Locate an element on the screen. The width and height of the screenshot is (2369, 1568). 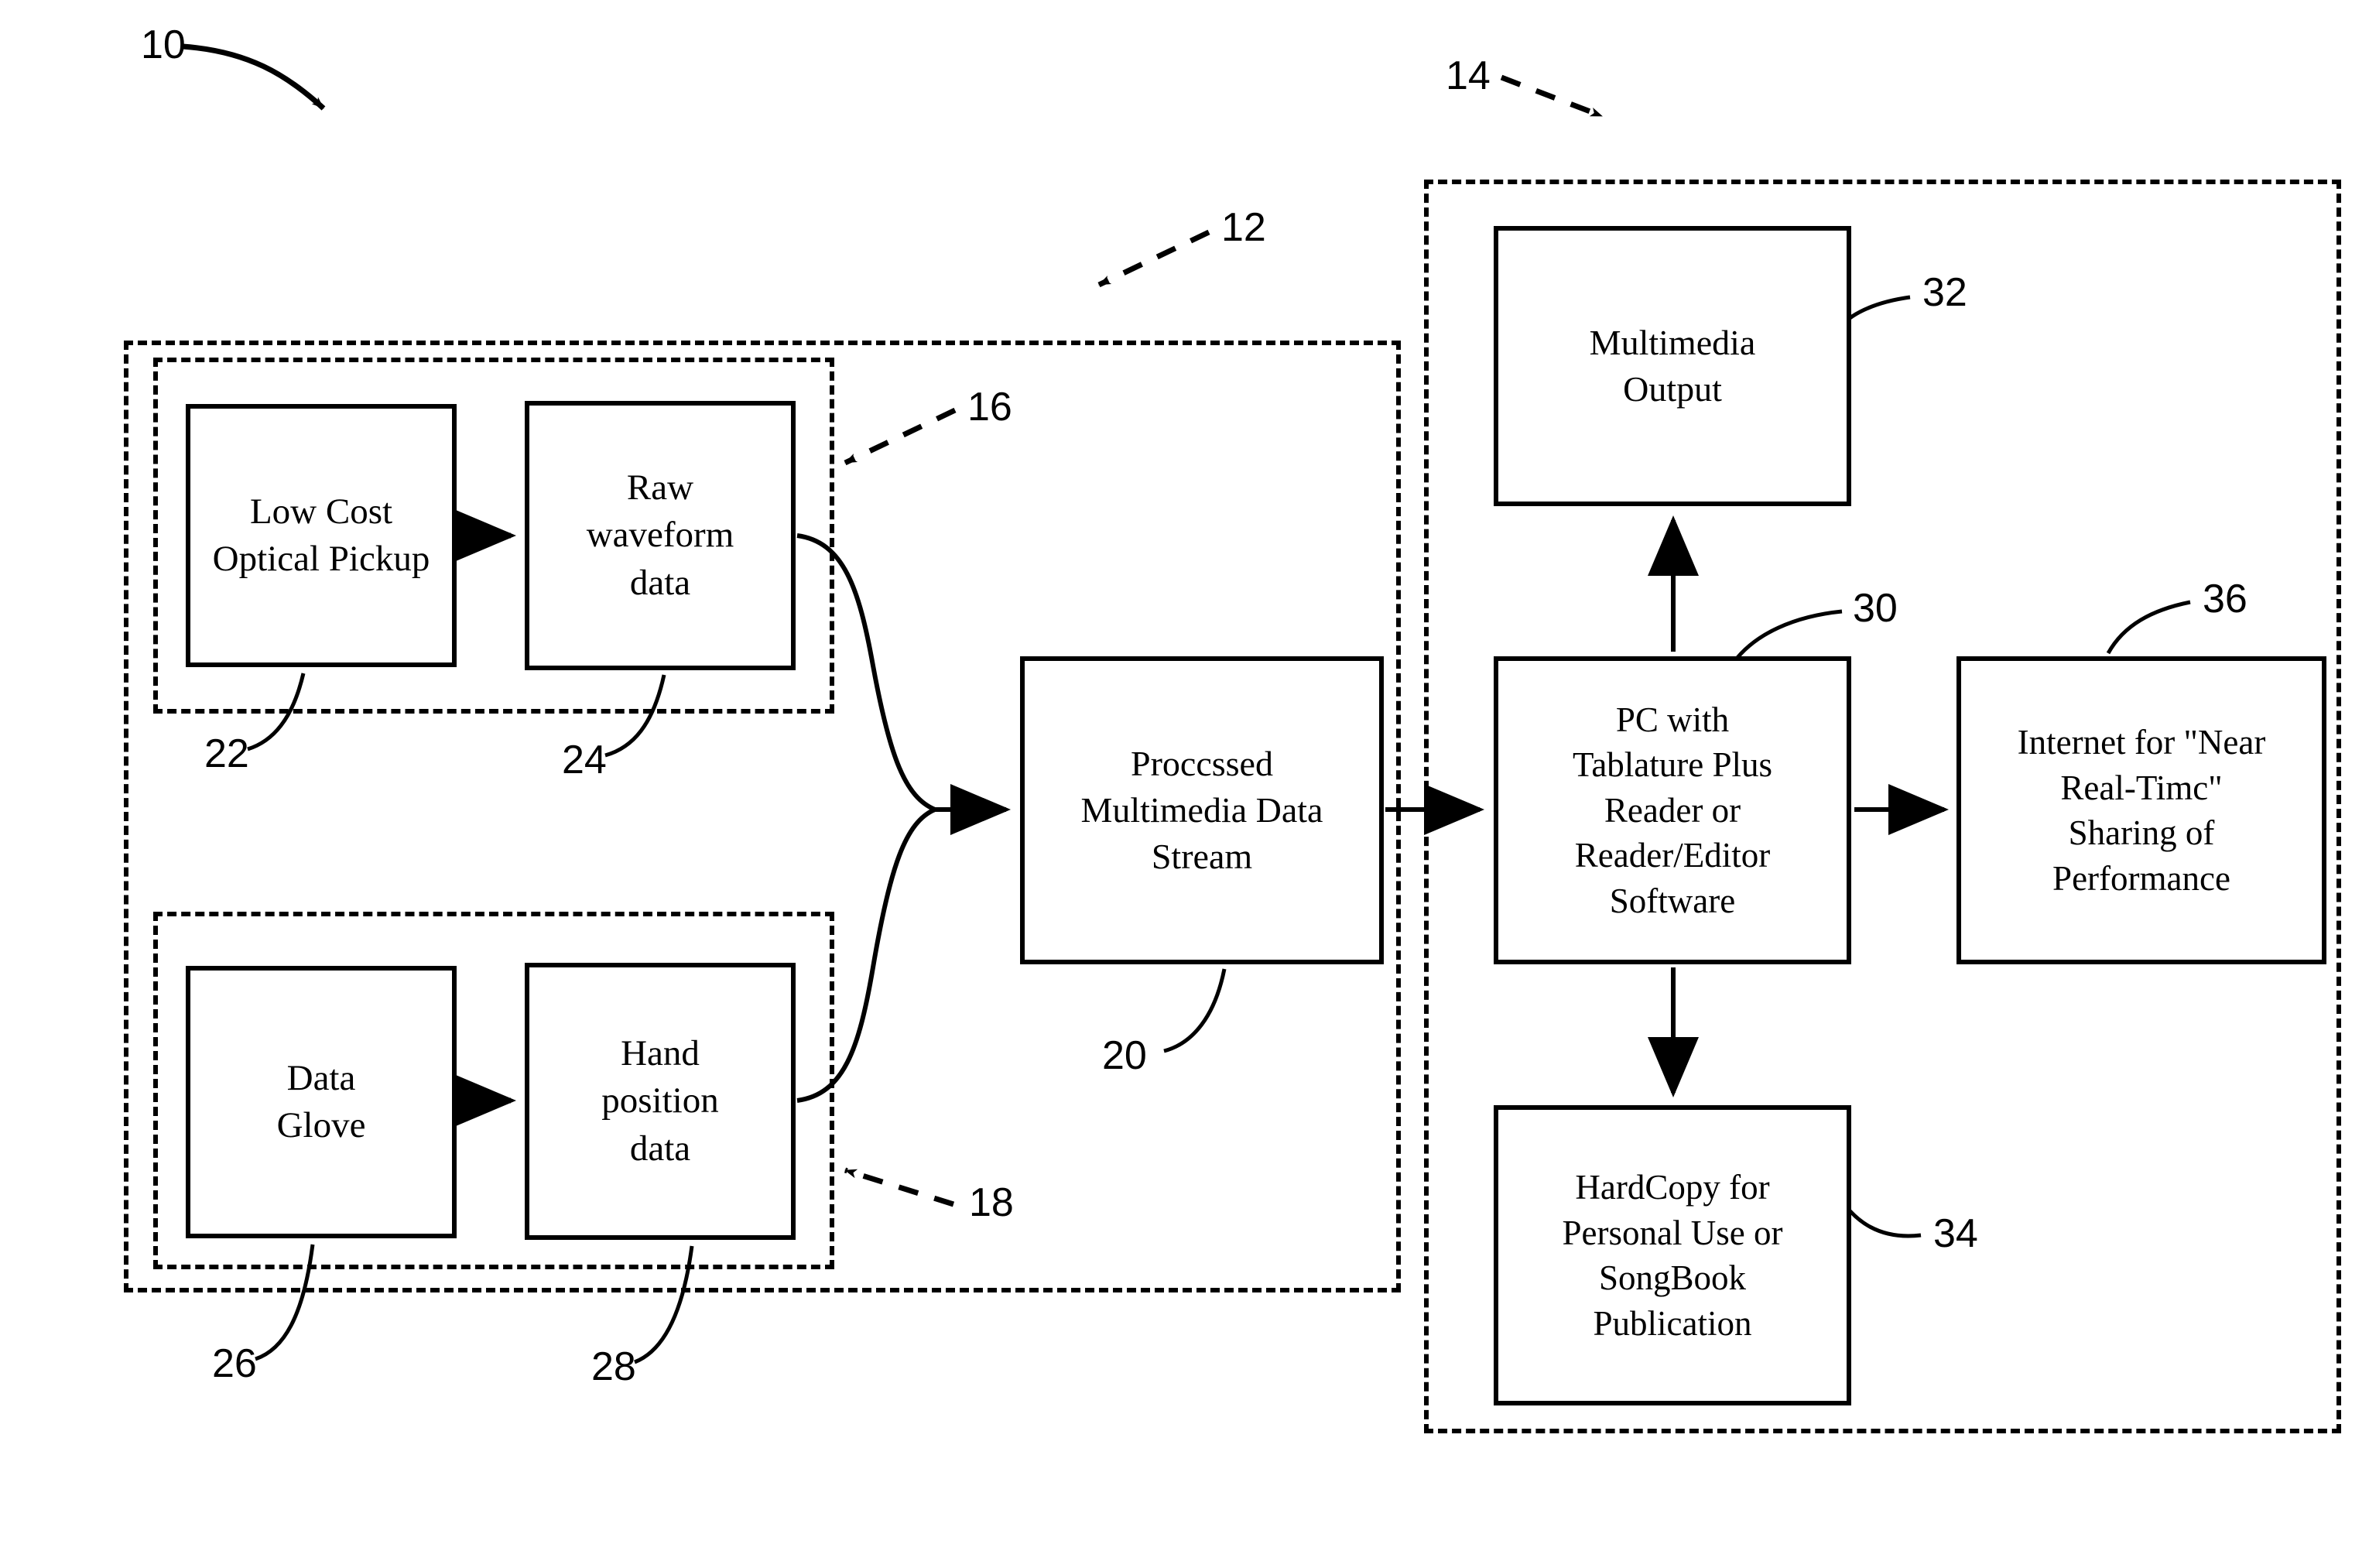
refnum-14: 14 is located at coordinates (1468, 75).